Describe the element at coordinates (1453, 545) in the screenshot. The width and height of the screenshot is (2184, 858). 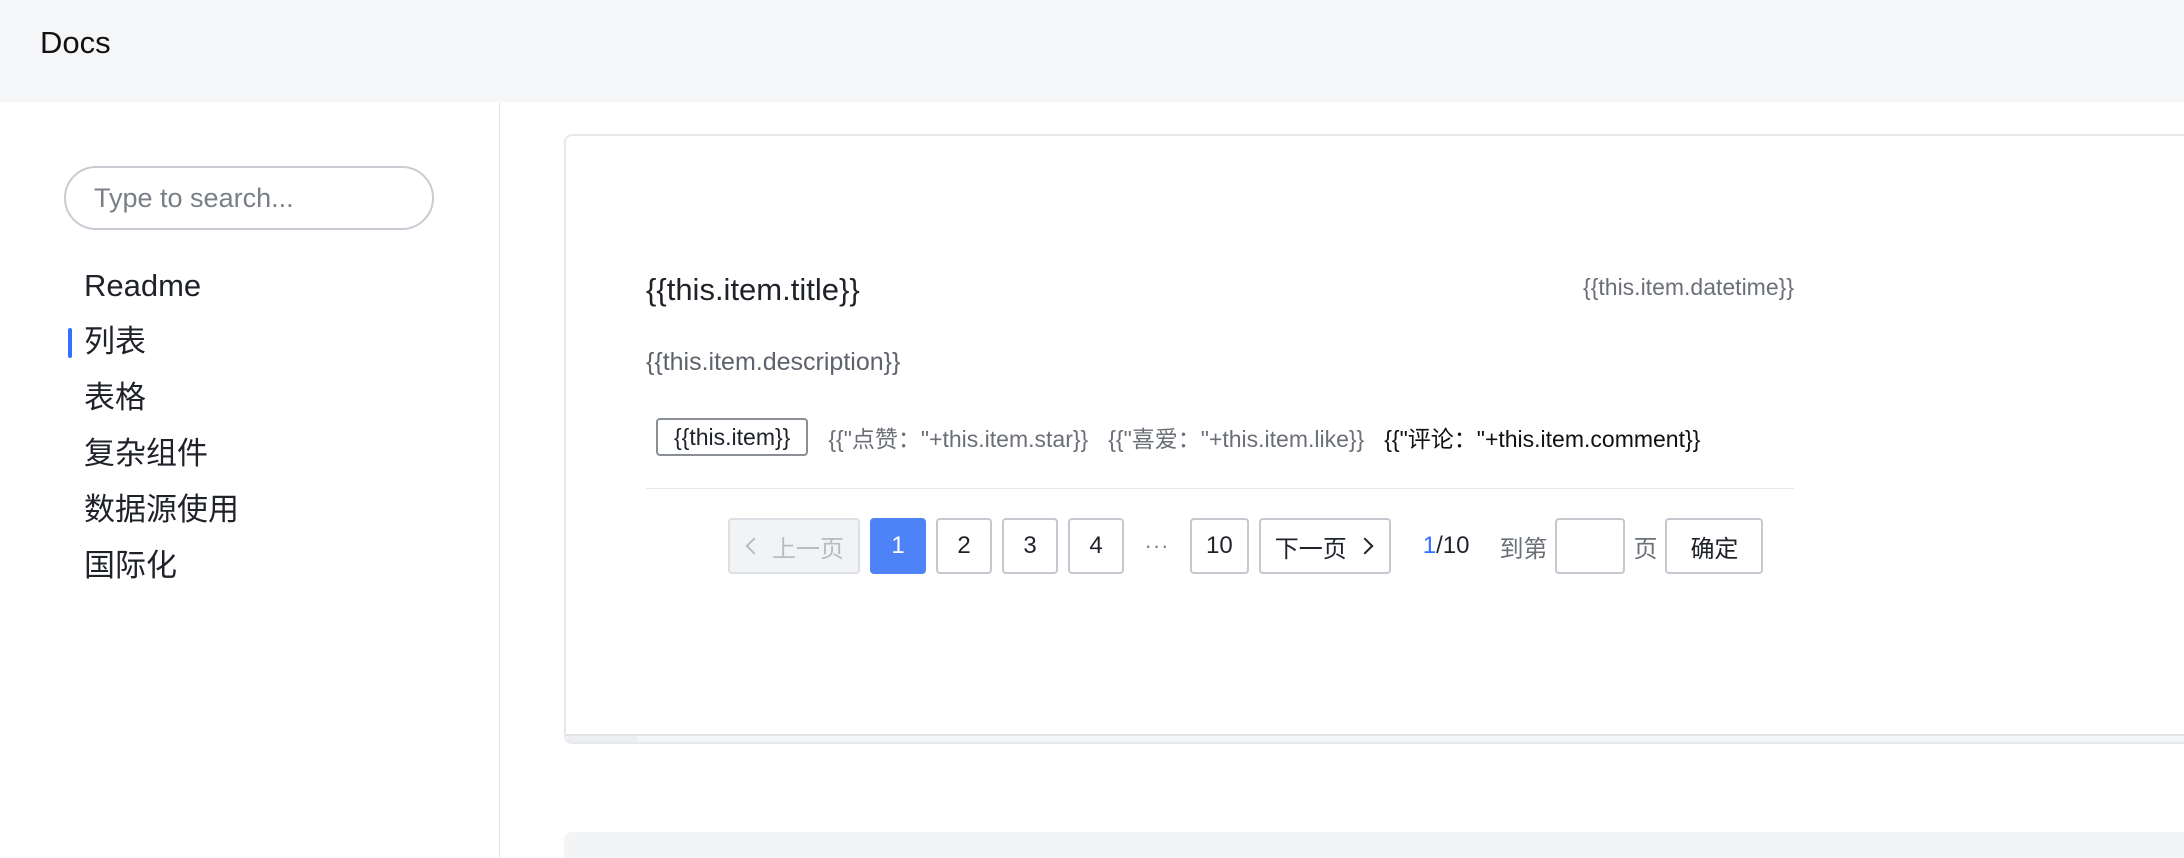
I see `total-pages: /10` at that location.